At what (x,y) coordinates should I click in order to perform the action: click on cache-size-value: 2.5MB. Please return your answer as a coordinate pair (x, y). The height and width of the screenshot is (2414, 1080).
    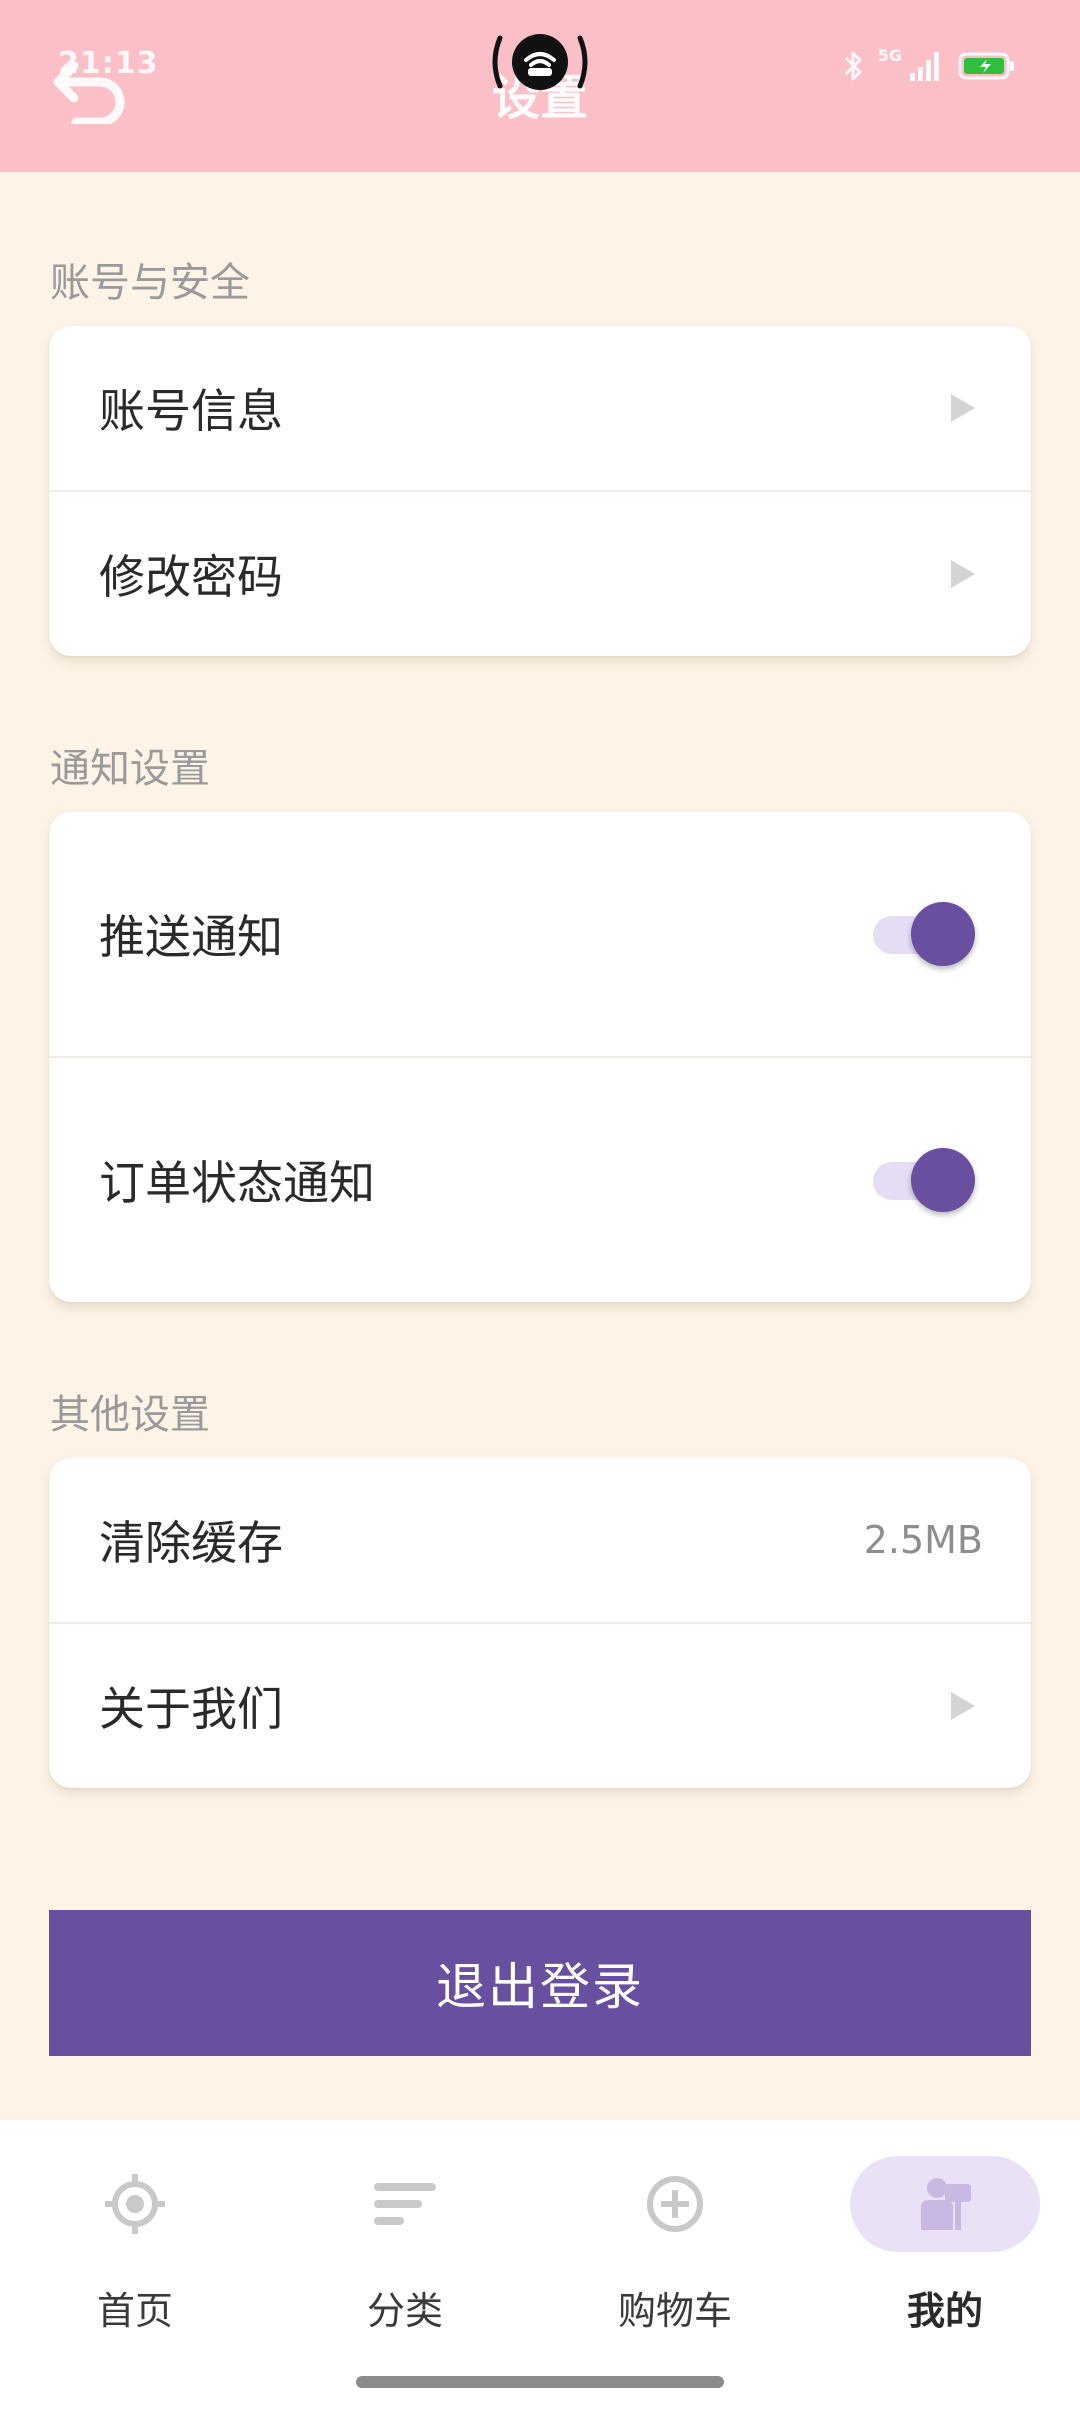
    Looking at the image, I should click on (923, 1540).